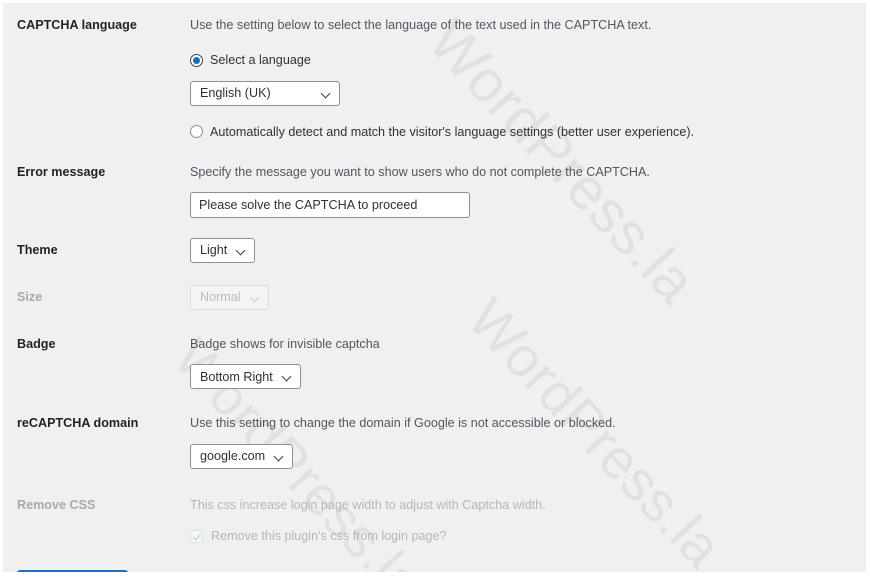  What do you see at coordinates (528, 93) in the screenshot?
I see `language-select-wrapper: English (UK)` at bounding box center [528, 93].